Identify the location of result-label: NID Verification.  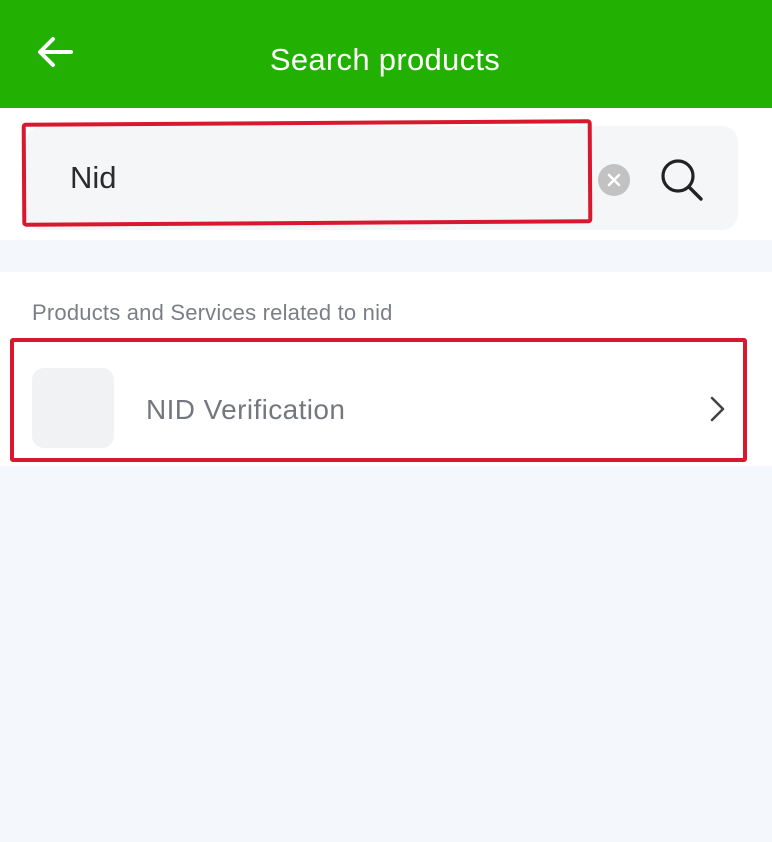
(246, 409).